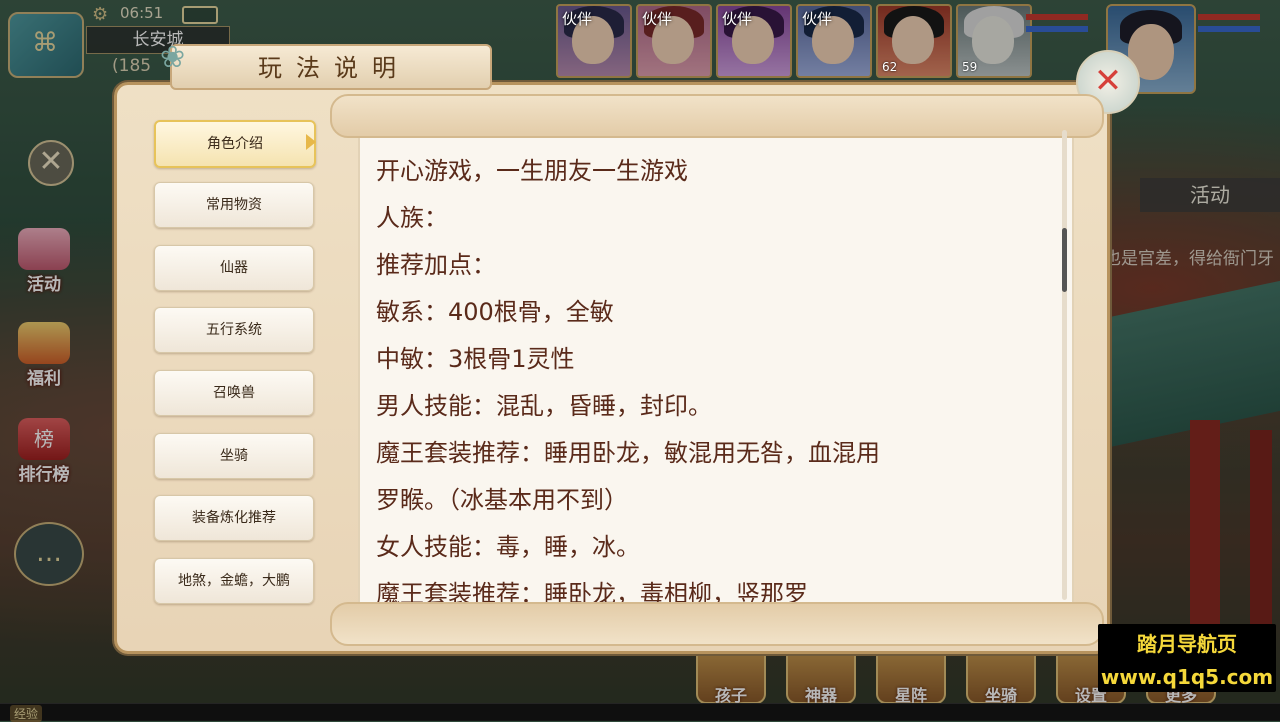  Describe the element at coordinates (502, 500) in the screenshot. I see `content-line: 罗睺。（冰基本用不到）` at that location.